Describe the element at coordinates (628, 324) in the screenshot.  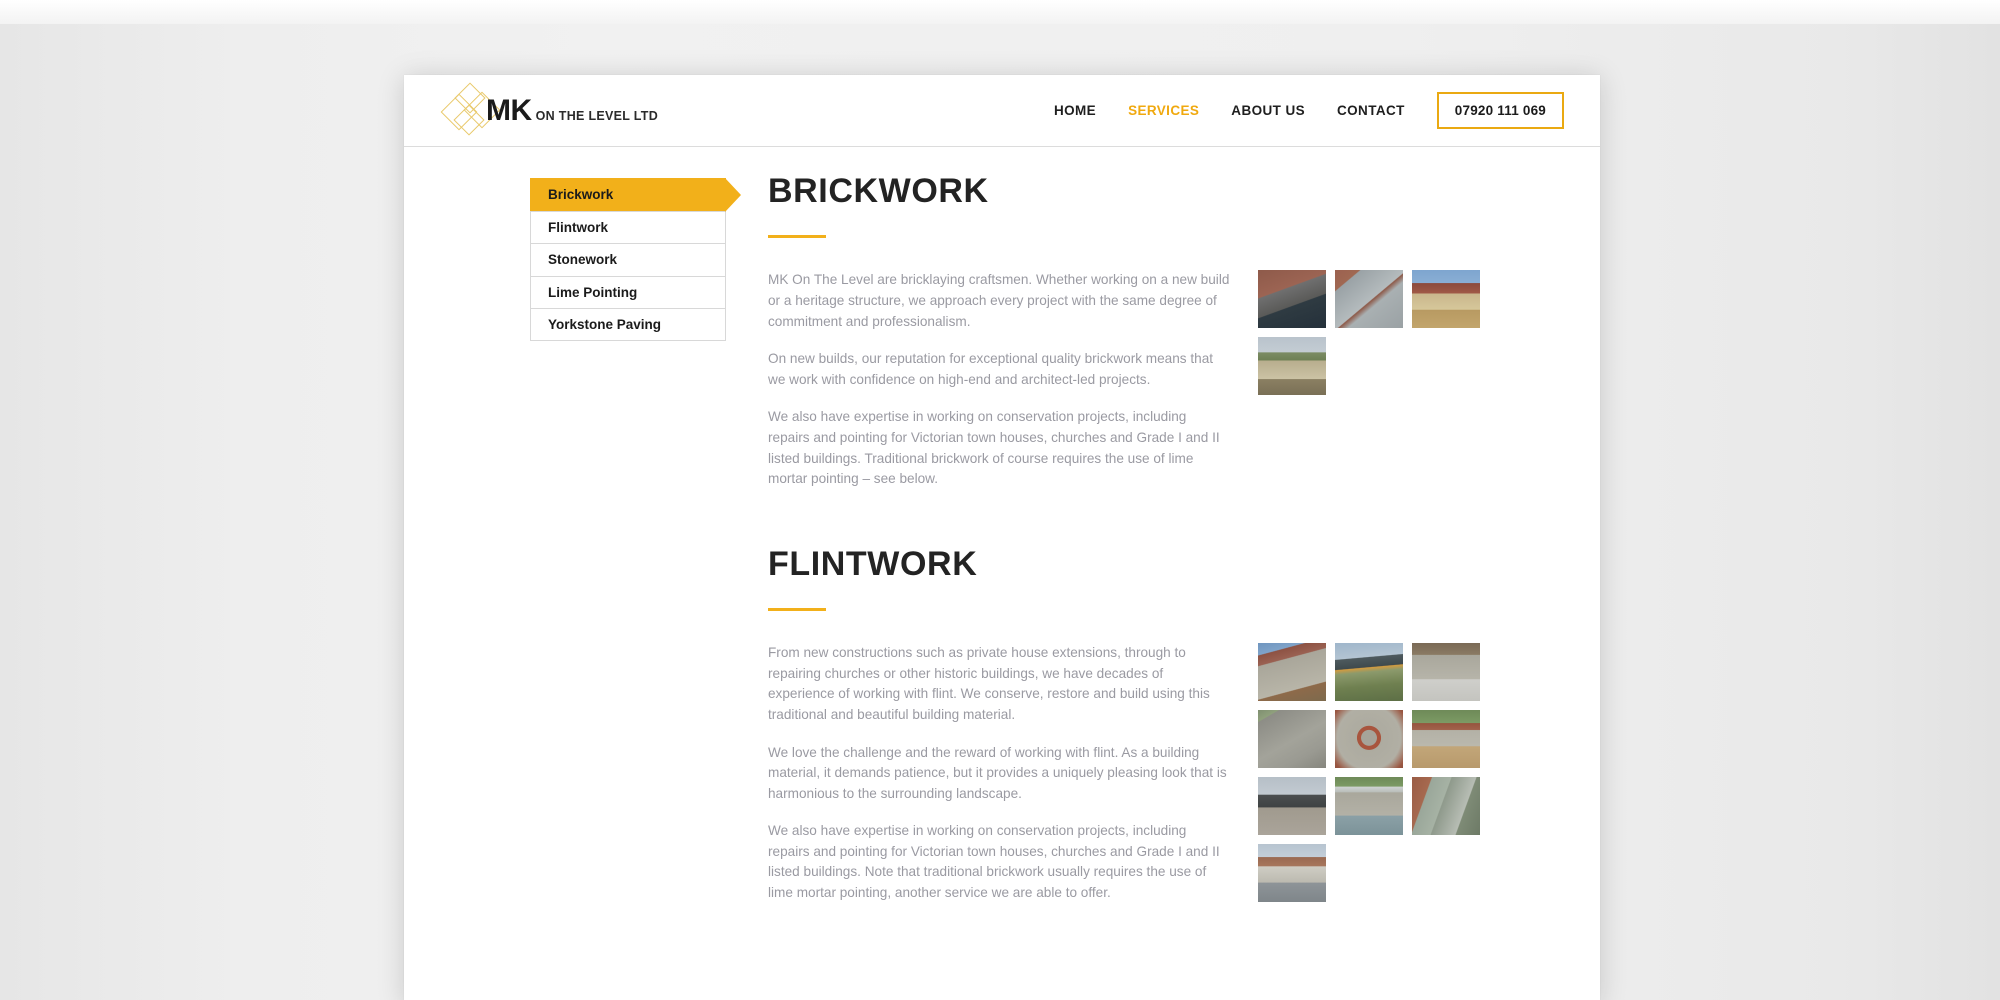
I see `sidebar-item-yorkstone-paving: Yorkstone Paving` at that location.